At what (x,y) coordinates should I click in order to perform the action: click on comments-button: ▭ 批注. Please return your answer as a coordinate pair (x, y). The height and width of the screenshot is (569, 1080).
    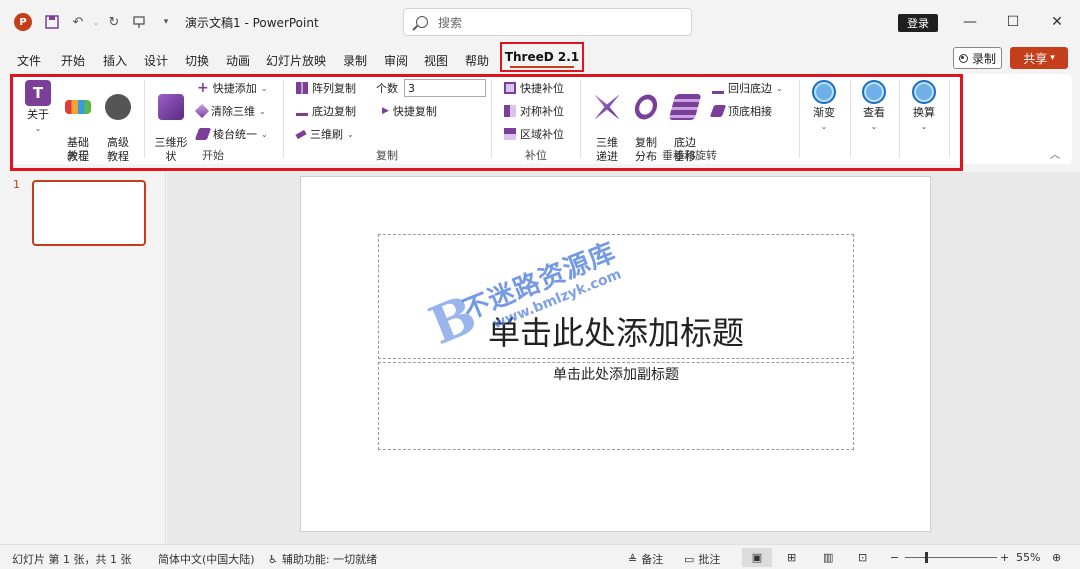
    Looking at the image, I should click on (702, 559).